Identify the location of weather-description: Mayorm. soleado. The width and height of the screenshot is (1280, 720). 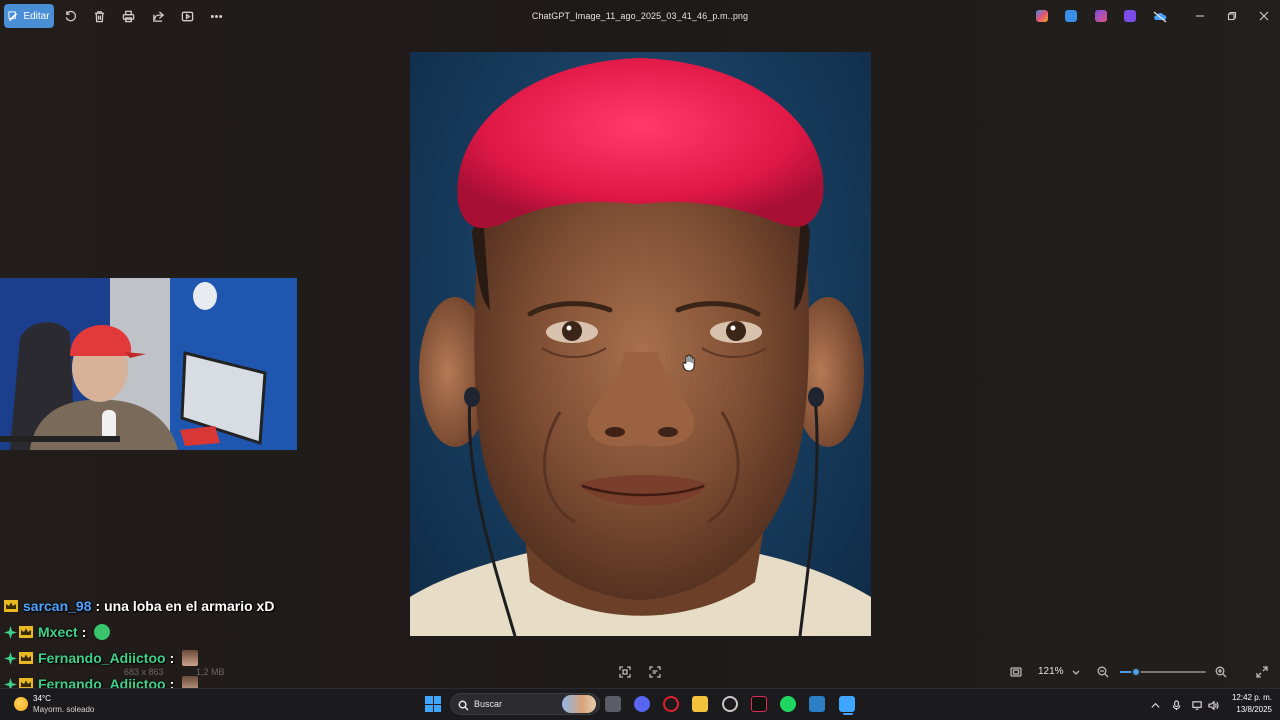
(63, 709).